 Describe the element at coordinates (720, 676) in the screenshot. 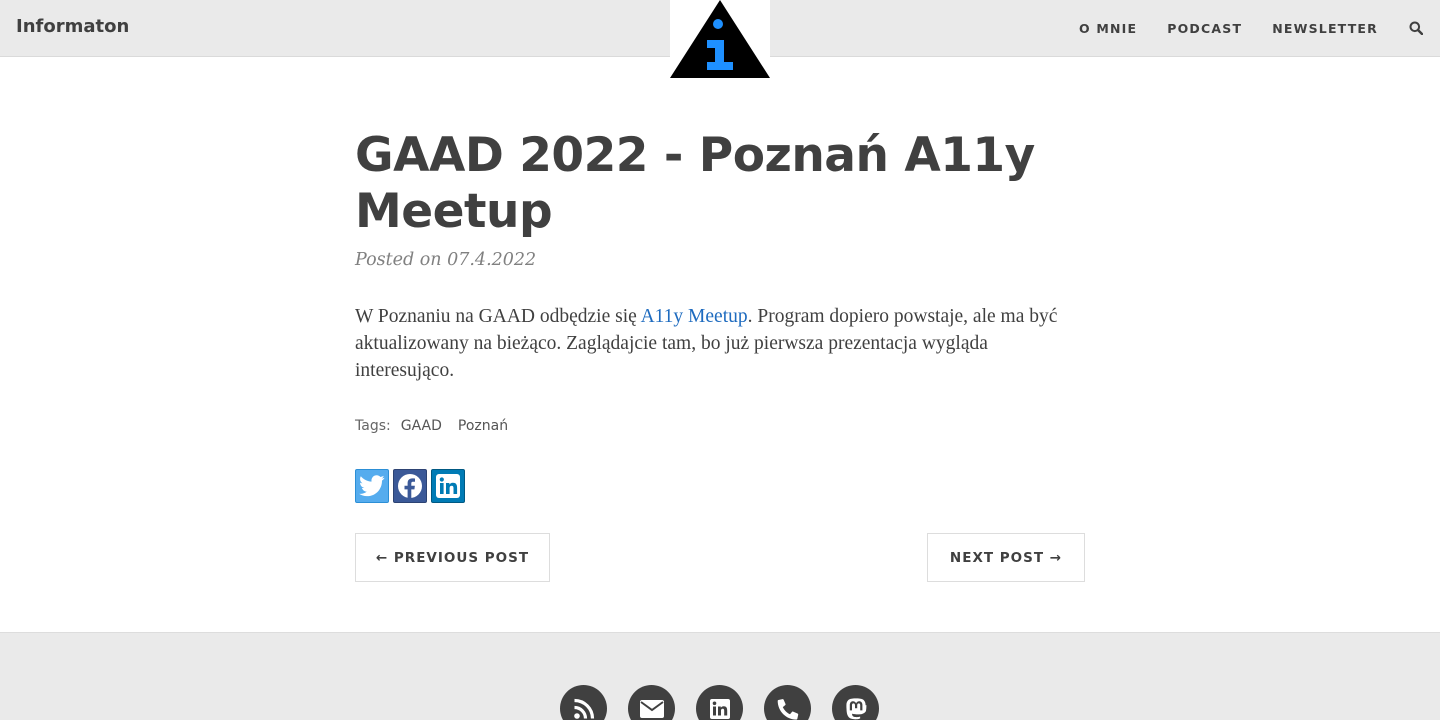

I see `footer` at that location.